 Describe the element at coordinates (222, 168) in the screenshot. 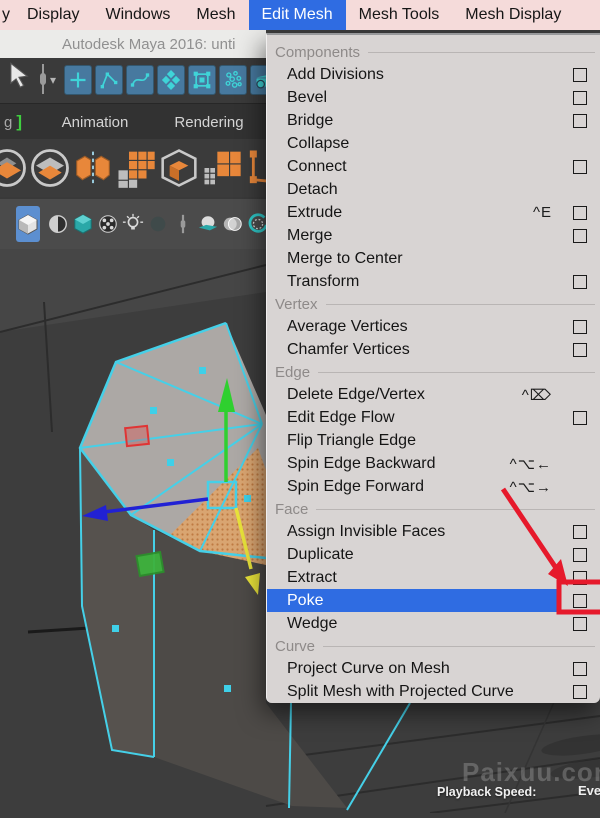

I see `quad-grid-icon` at that location.